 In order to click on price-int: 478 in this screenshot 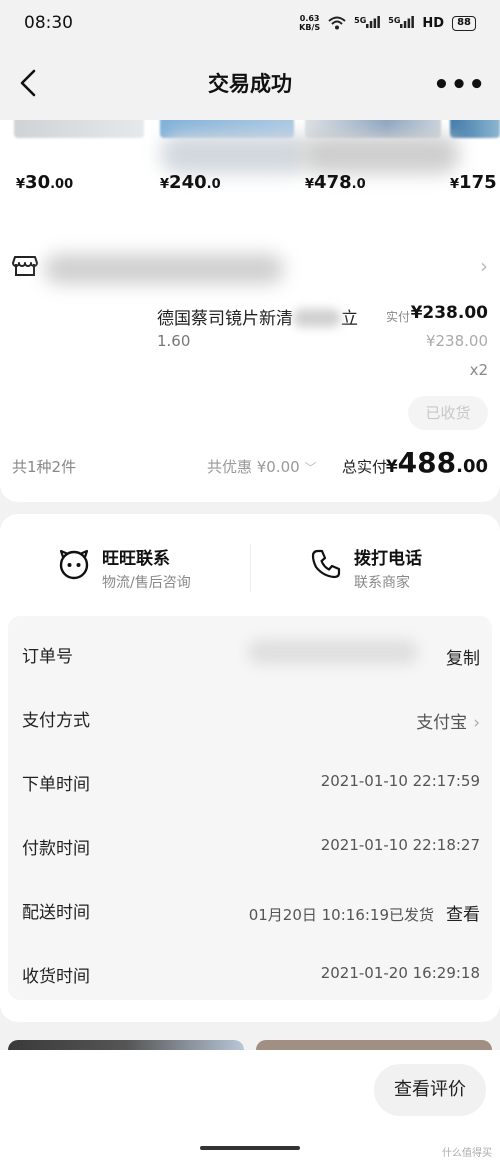, I will do `click(333, 182)`.